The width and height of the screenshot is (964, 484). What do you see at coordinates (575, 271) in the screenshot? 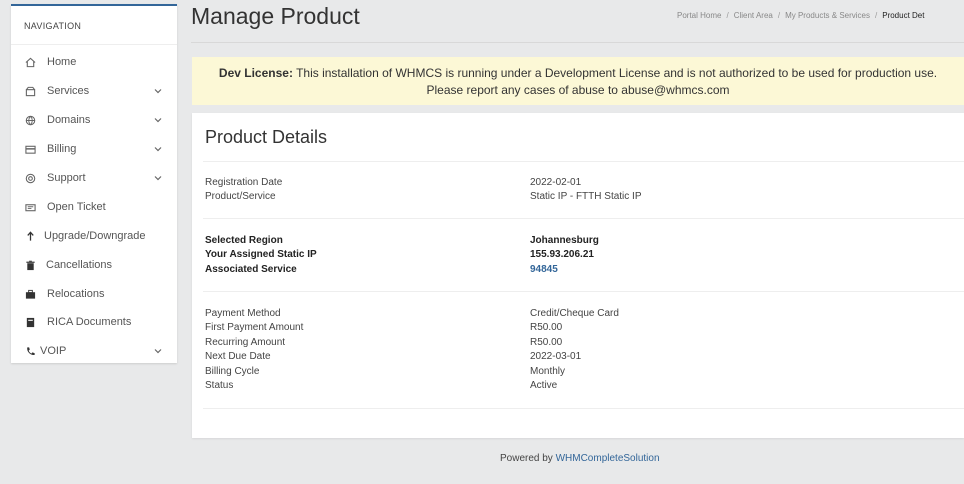
I see `detail-row-associated-service: Associated Service 94845` at bounding box center [575, 271].